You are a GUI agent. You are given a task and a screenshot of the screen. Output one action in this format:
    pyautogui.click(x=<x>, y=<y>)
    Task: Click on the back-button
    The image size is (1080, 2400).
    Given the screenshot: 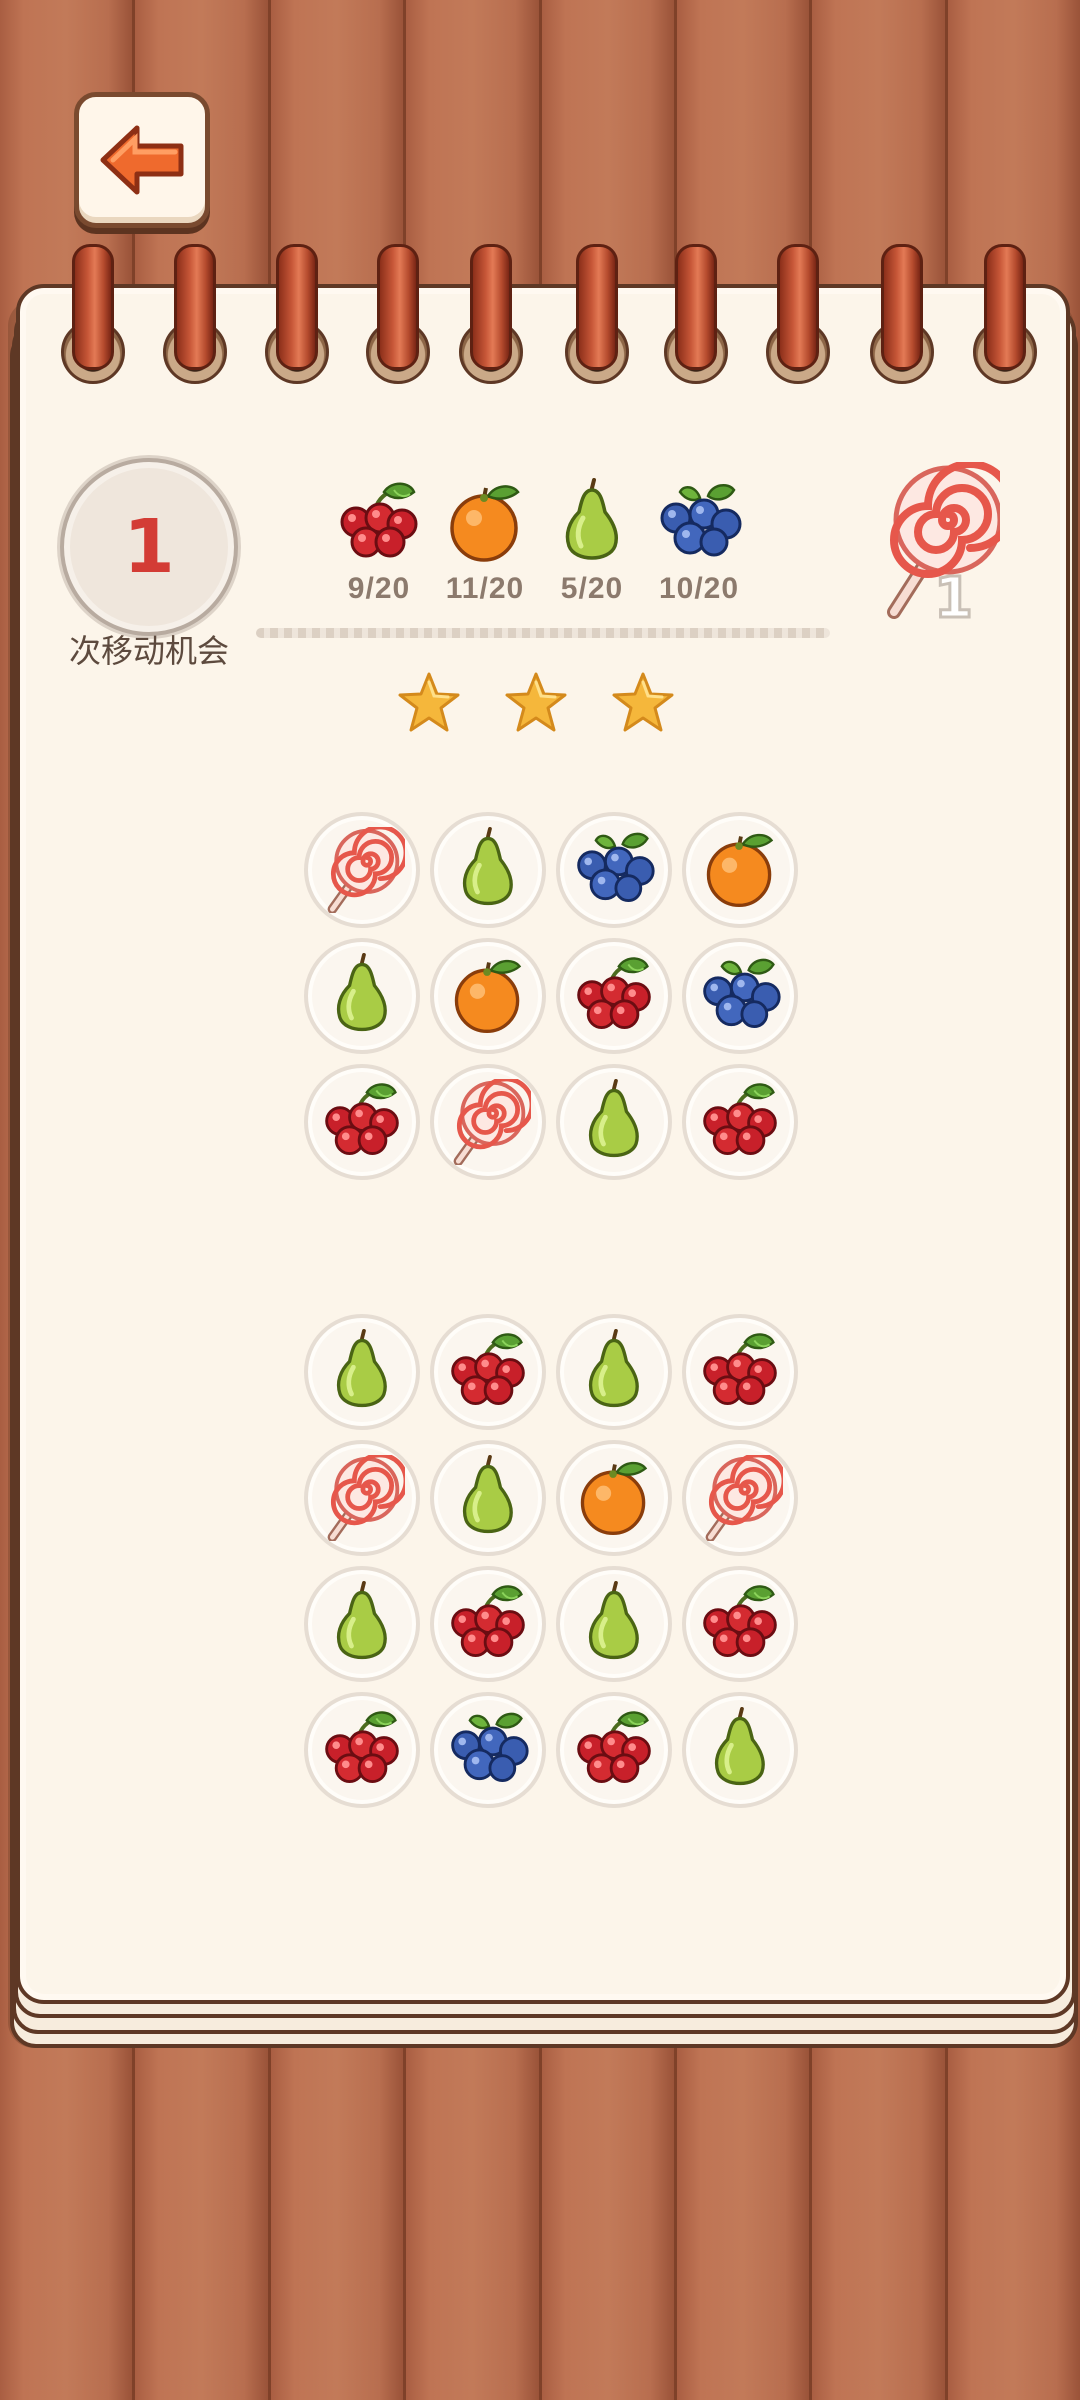 What is the action you would take?
    pyautogui.click(x=142, y=160)
    